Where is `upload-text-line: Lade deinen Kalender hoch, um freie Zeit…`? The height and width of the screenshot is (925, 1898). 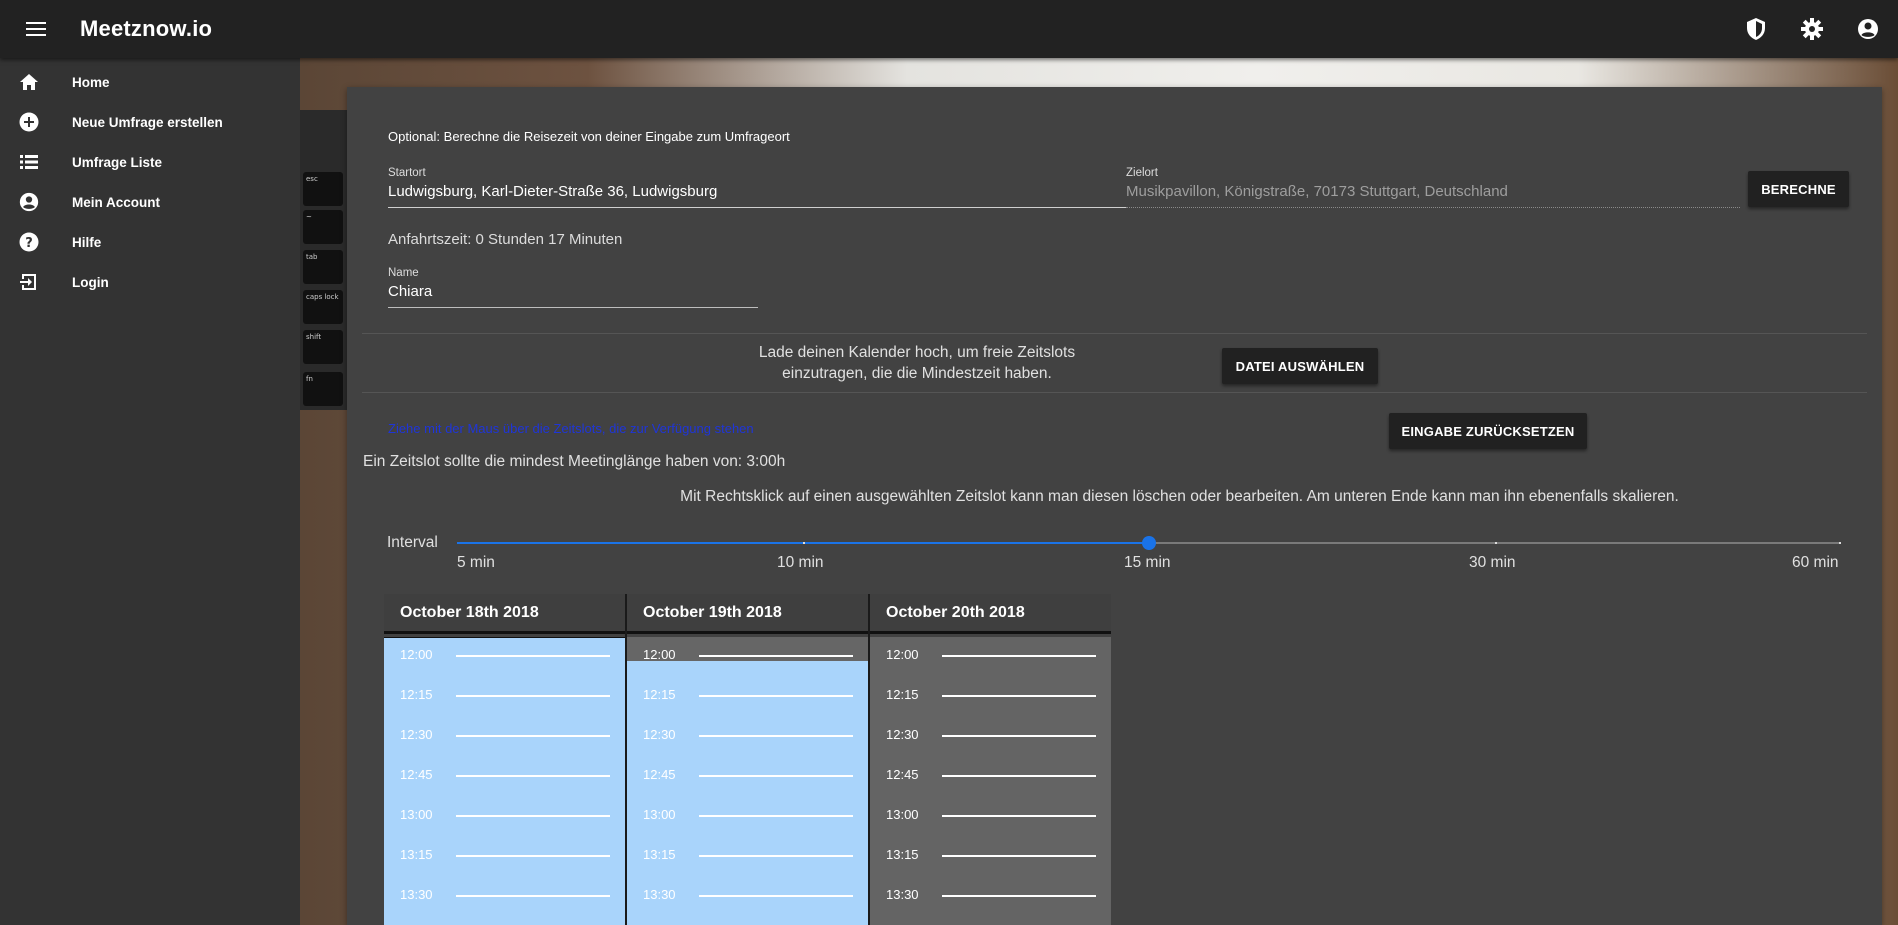 upload-text-line: Lade deinen Kalender hoch, um freie Zeit… is located at coordinates (917, 352).